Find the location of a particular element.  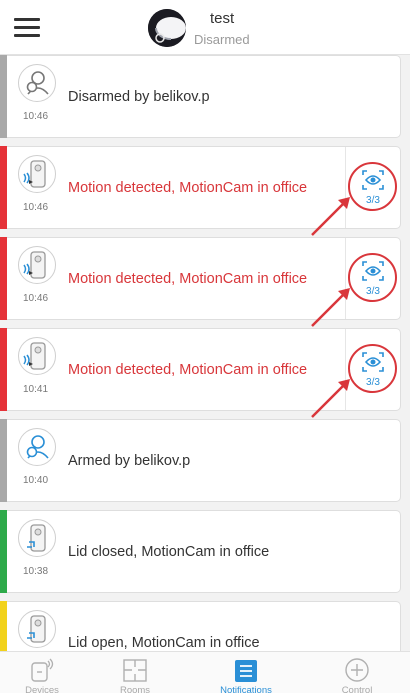

notification-item: 10:40 Armed by belikov.p is located at coordinates (200, 460).